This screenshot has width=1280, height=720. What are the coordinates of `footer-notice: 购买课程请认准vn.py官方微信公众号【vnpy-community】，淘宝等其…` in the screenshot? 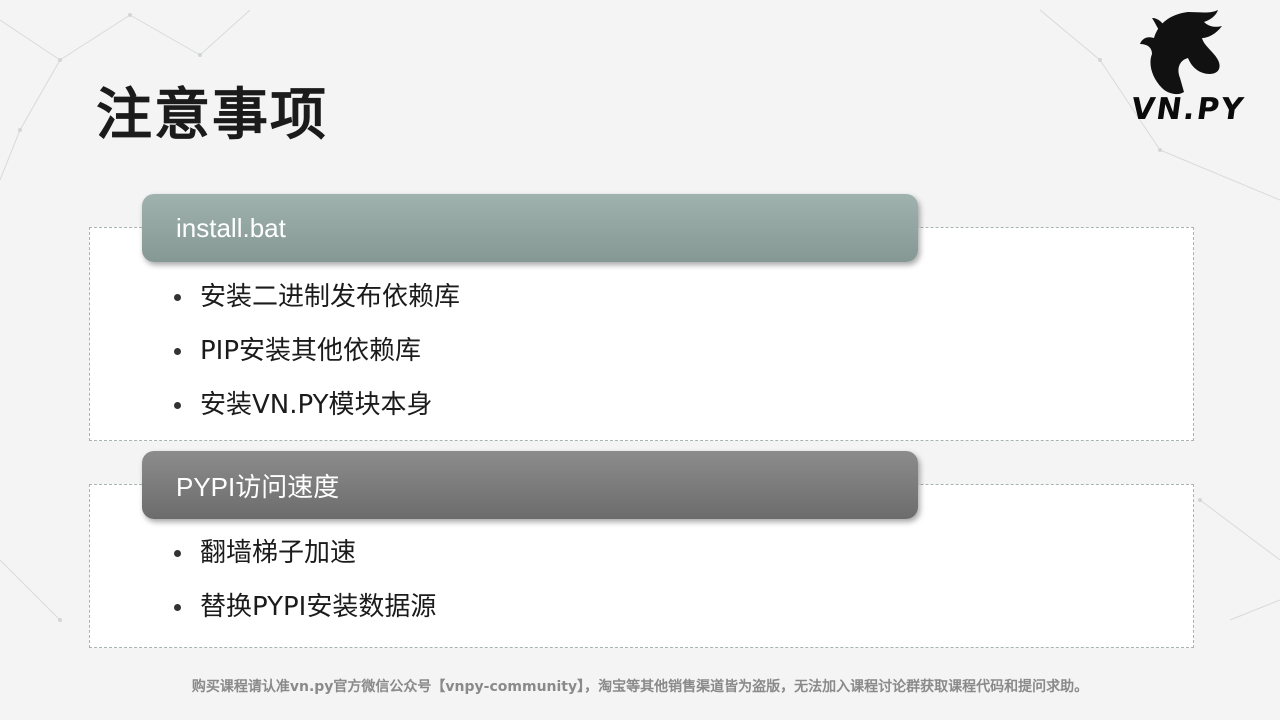 It's located at (640, 687).